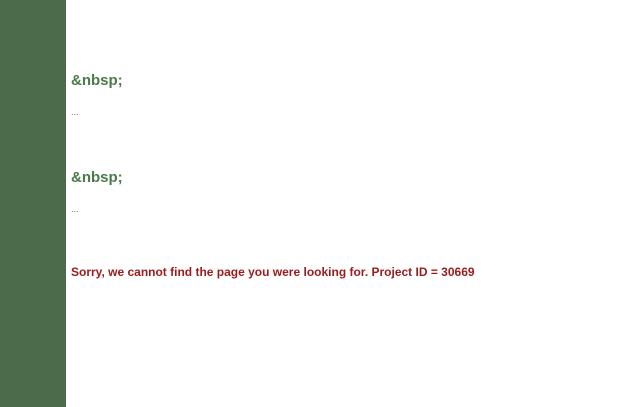  I want to click on left-sidebar, so click(33, 203).